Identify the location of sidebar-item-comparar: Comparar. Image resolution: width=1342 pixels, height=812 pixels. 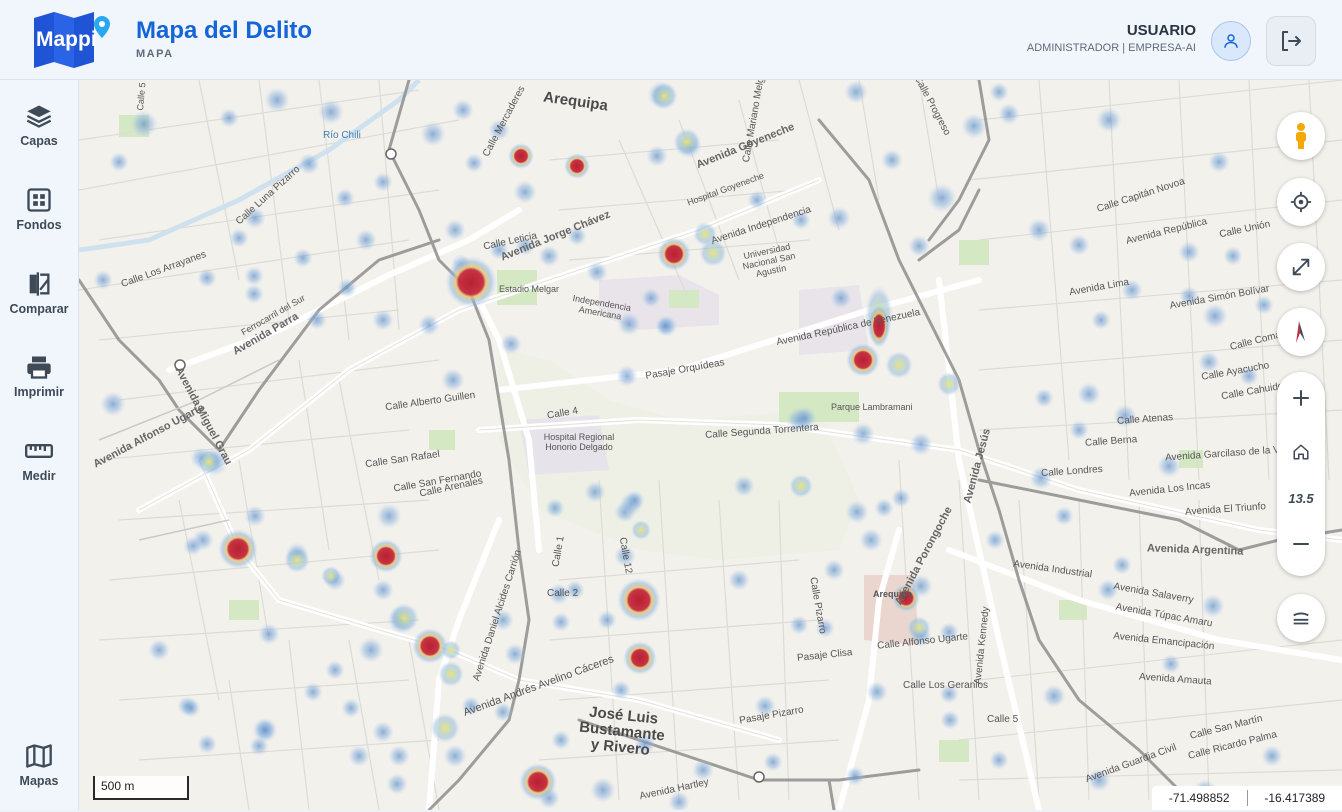
(39, 305).